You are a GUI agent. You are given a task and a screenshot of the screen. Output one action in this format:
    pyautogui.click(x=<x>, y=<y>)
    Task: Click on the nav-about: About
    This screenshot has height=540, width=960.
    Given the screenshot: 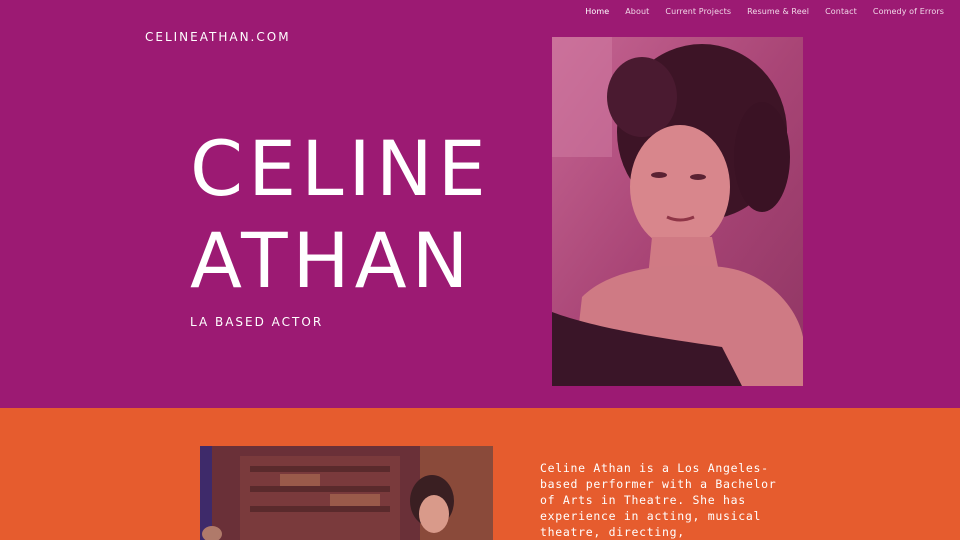 What is the action you would take?
    pyautogui.click(x=637, y=12)
    